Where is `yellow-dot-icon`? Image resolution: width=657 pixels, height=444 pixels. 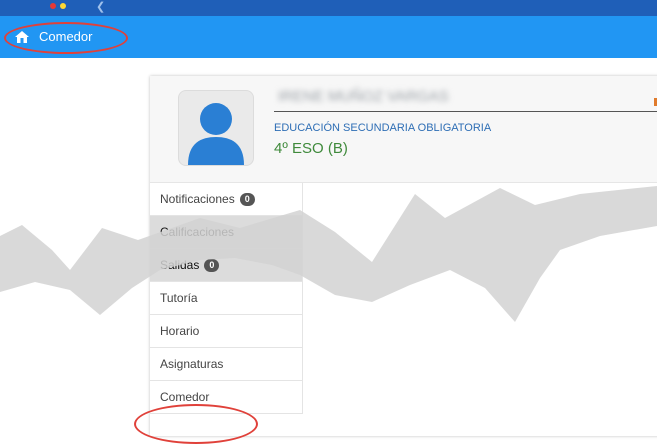 yellow-dot-icon is located at coordinates (63, 6).